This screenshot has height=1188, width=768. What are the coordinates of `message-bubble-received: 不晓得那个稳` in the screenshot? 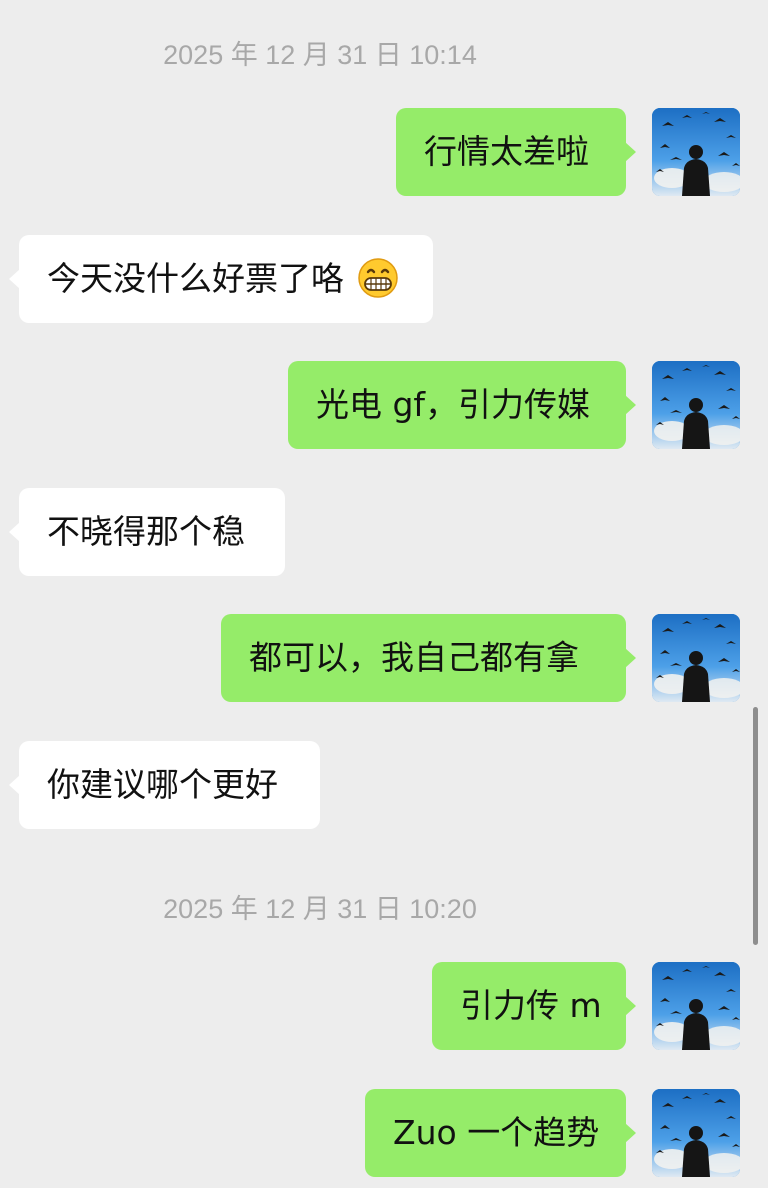 It's located at (147, 532).